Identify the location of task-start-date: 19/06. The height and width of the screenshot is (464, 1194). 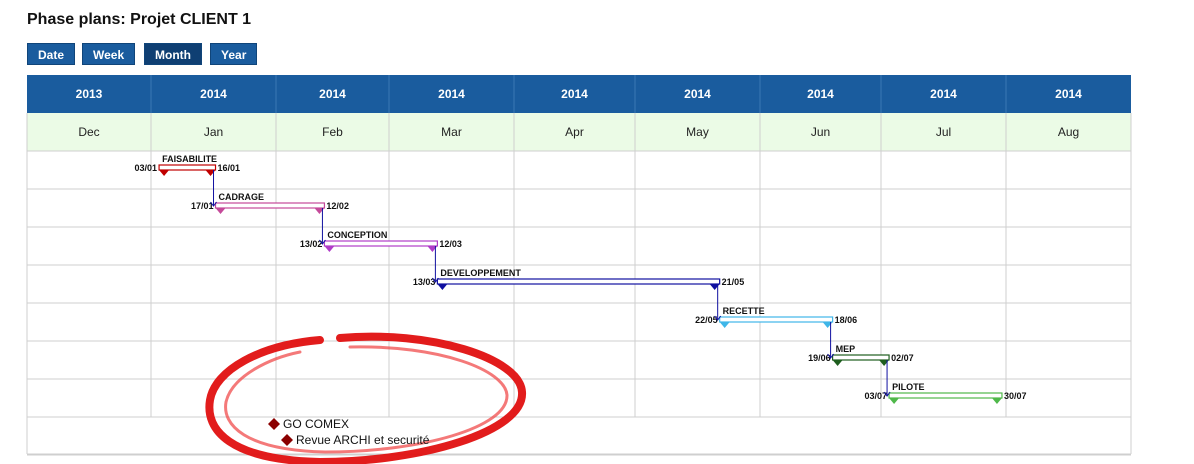
(819, 358).